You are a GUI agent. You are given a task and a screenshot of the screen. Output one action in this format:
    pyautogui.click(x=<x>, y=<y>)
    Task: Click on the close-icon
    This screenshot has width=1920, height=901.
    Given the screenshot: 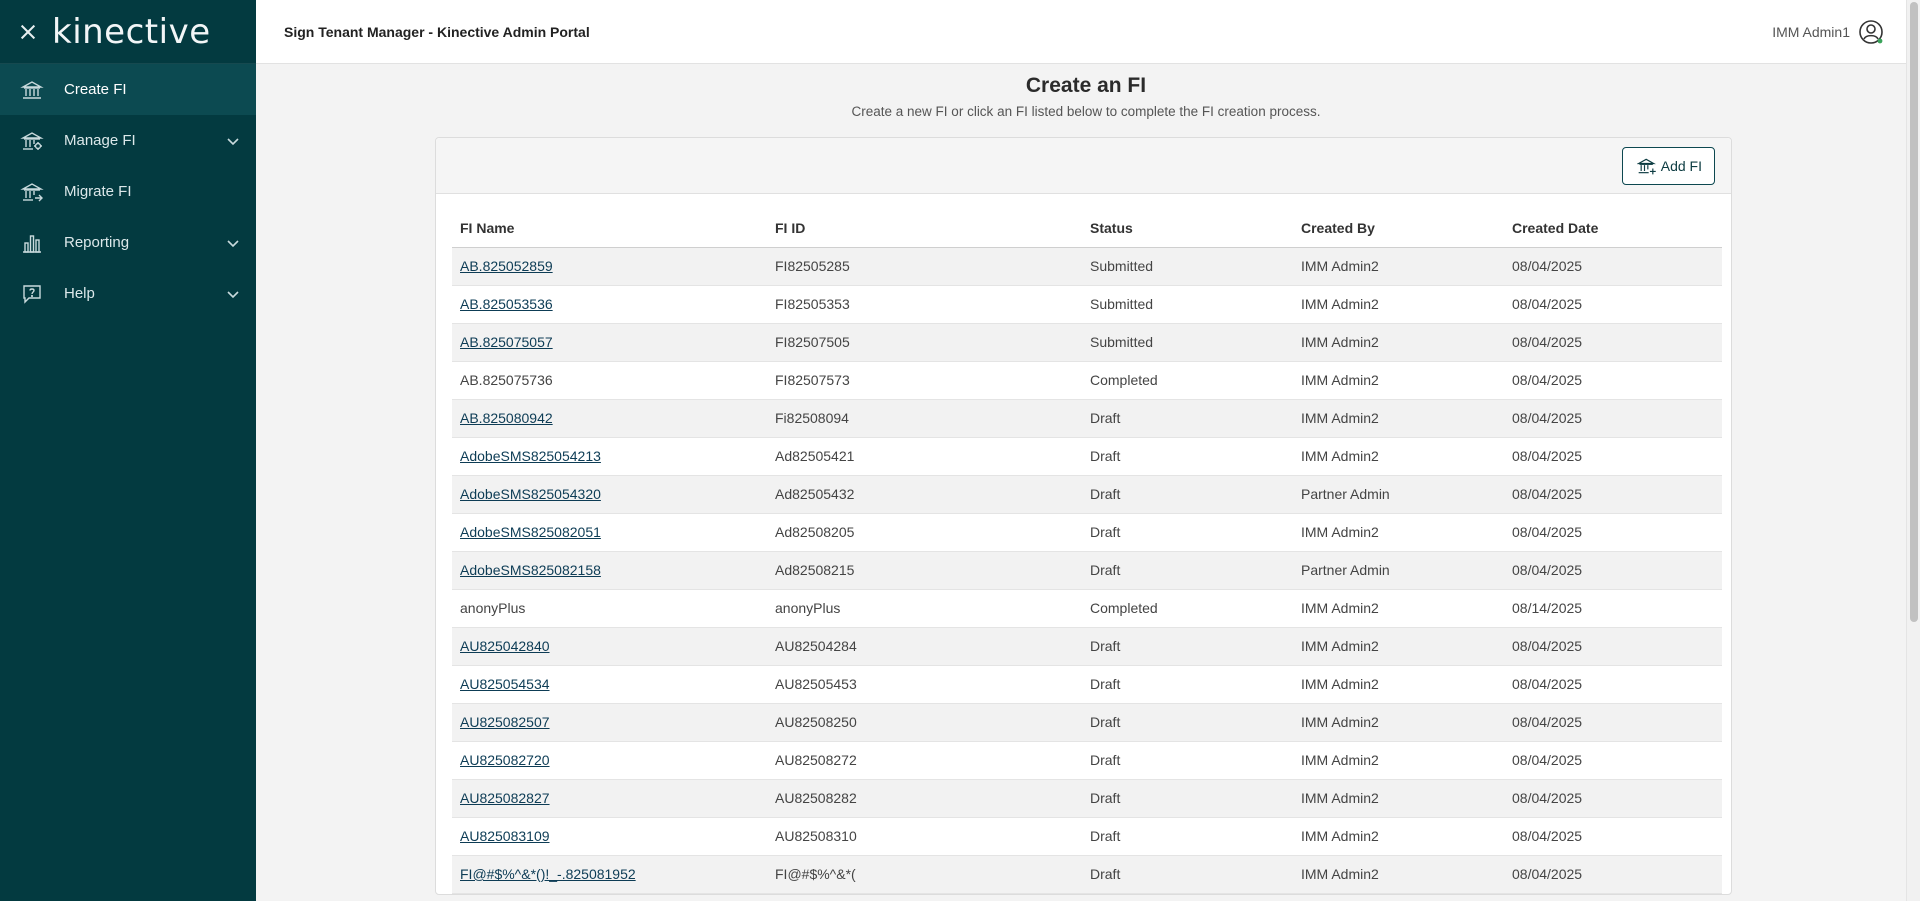 What is the action you would take?
    pyautogui.click(x=28, y=32)
    